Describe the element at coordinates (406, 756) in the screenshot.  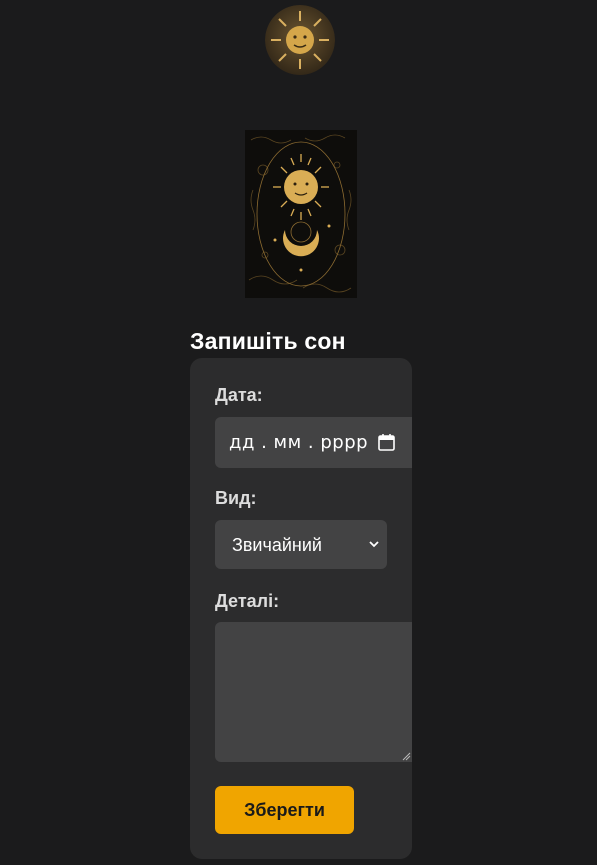
I see `resize-handle-icon` at that location.